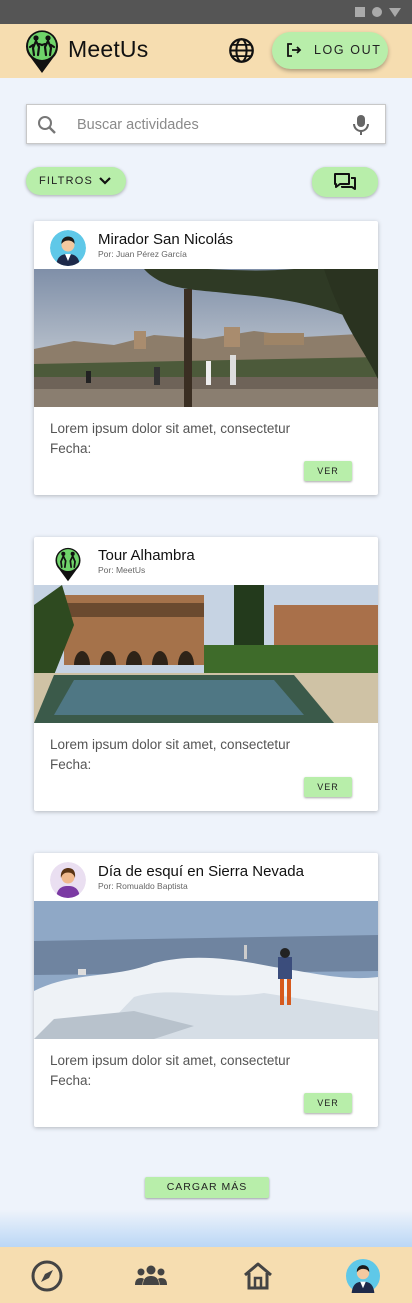 The image size is (412, 1303). What do you see at coordinates (47, 1276) in the screenshot?
I see `compass-icon` at bounding box center [47, 1276].